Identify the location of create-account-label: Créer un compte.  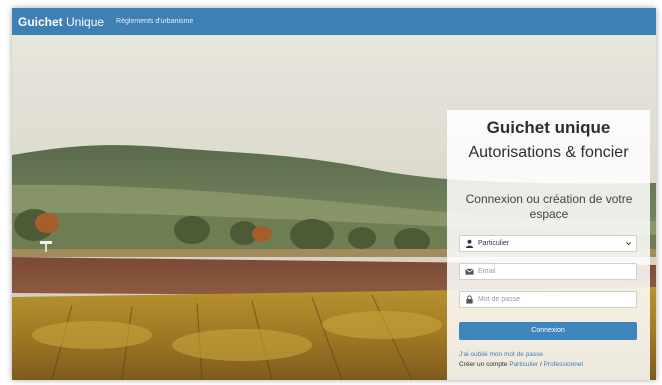
(483, 364).